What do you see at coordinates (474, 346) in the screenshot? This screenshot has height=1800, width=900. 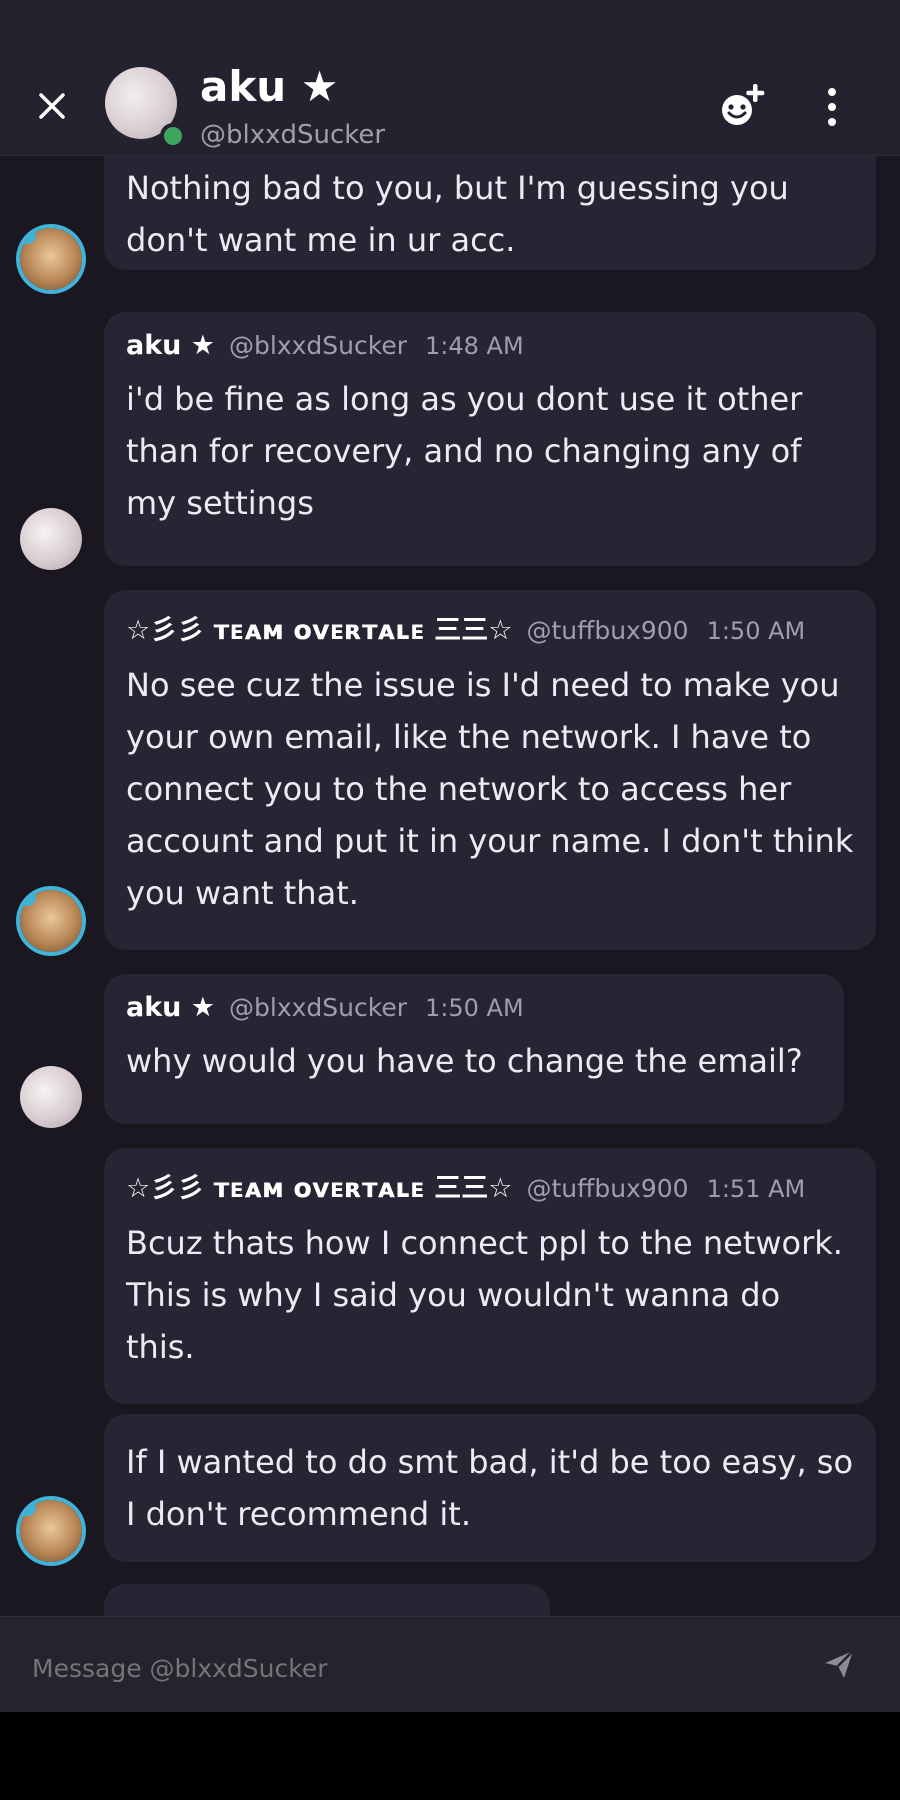 I see `message-timestamp: 1:48 AM` at bounding box center [474, 346].